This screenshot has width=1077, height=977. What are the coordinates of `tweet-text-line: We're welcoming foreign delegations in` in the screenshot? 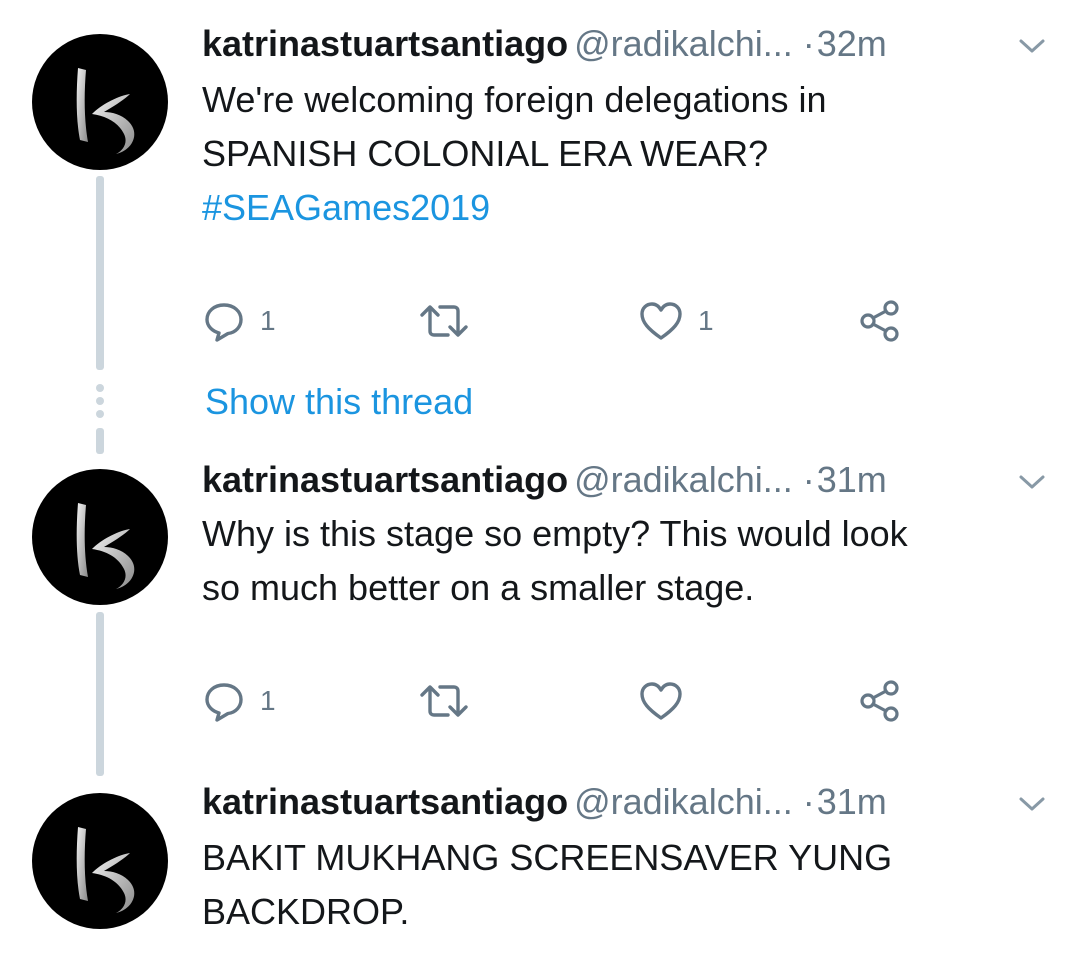 It's located at (514, 99).